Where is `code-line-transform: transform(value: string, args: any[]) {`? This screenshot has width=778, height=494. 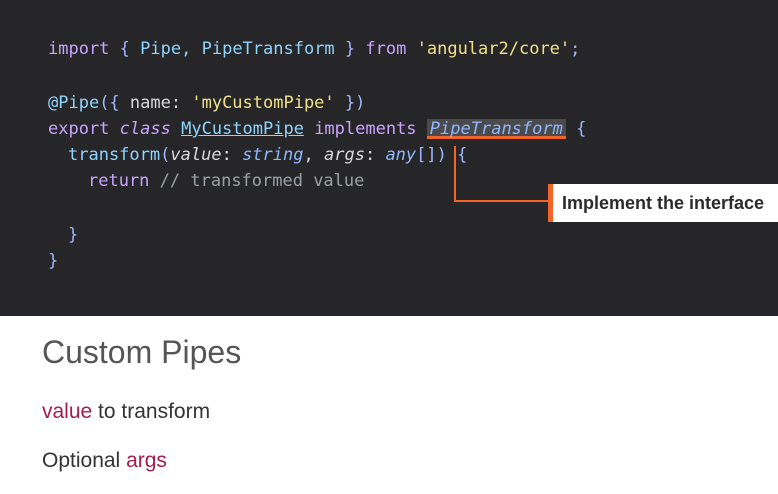 code-line-transform: transform(value: string, args: any[]) { is located at coordinates (267, 155).